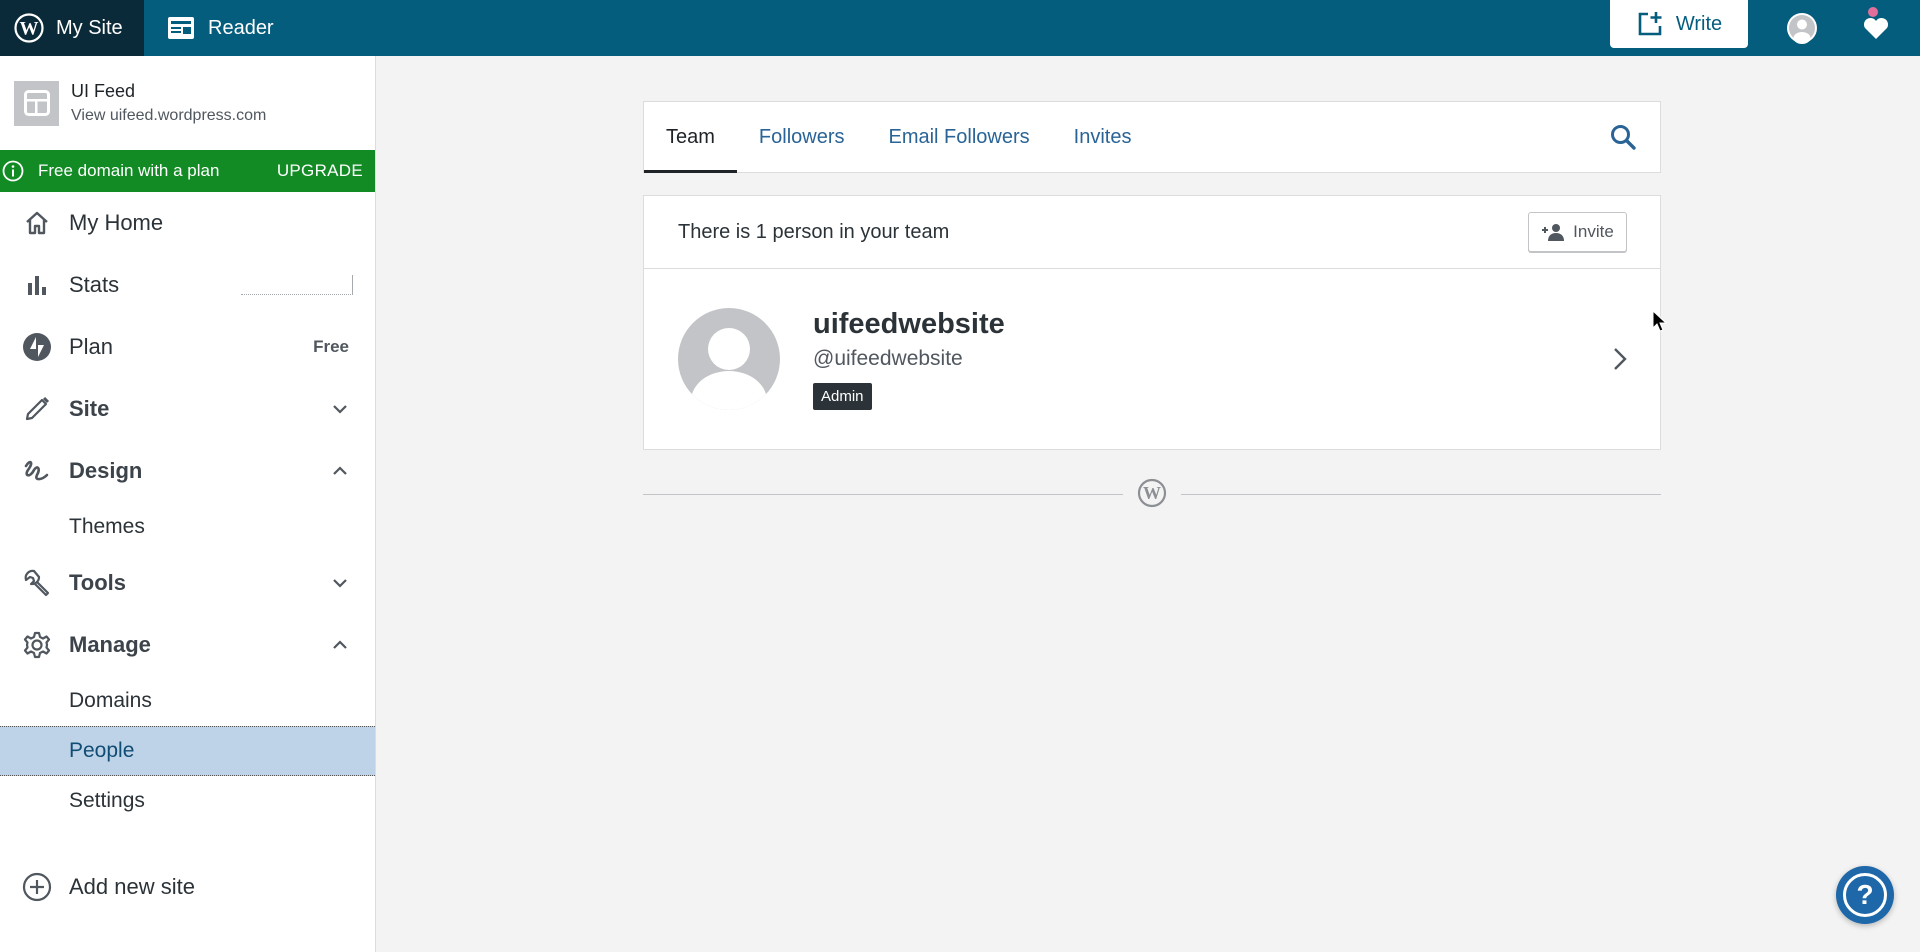 This screenshot has height=952, width=1920. I want to click on reader-button: Reader, so click(209, 28).